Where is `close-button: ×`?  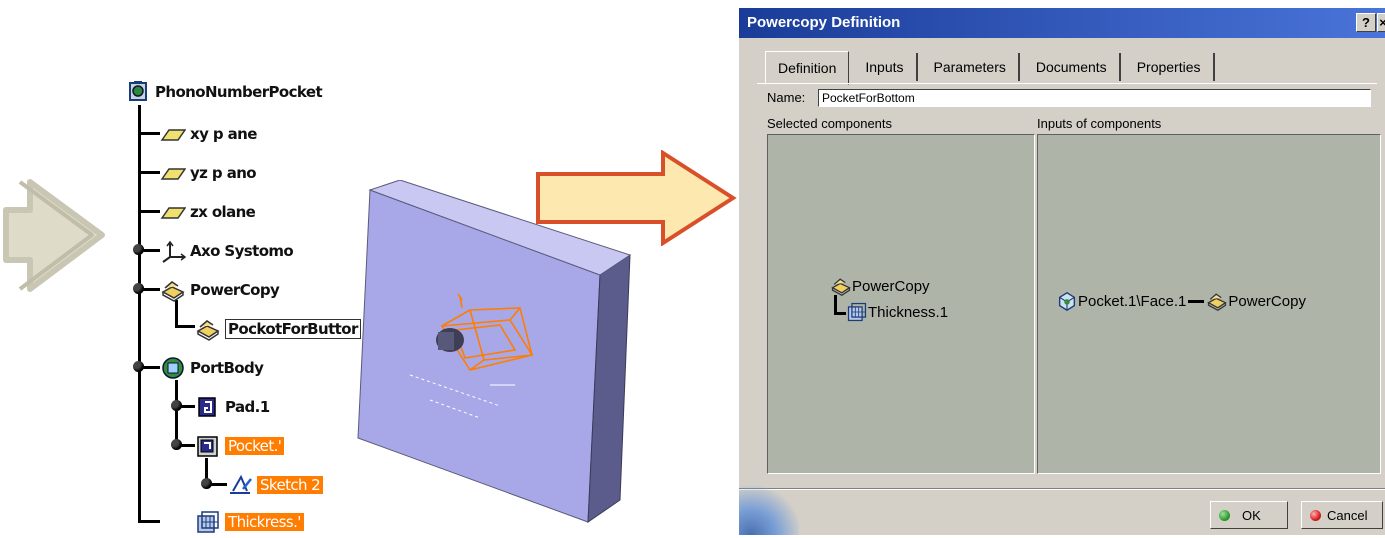
close-button: × is located at coordinates (1381, 22).